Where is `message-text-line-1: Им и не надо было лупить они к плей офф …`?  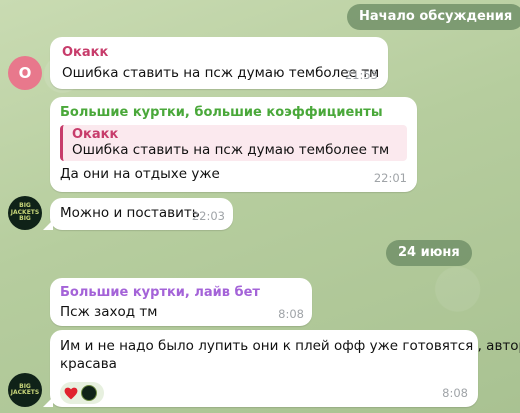 message-text-line-1: Им и не надо было лупить они к плей офф … is located at coordinates (290, 346).